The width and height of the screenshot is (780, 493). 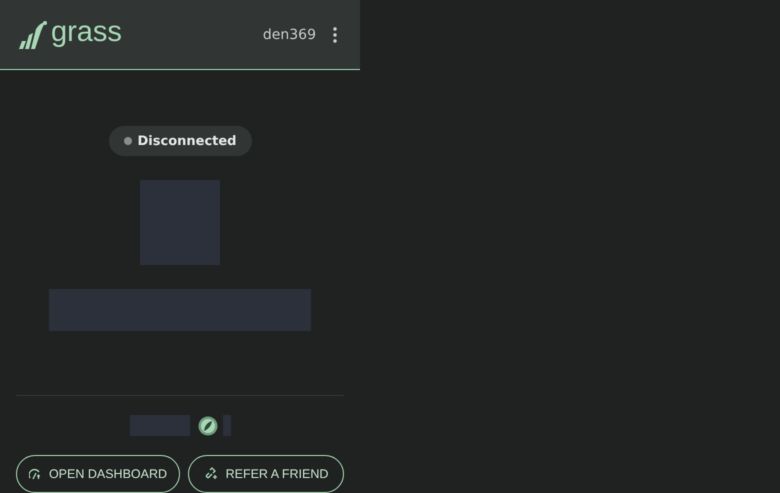 What do you see at coordinates (33, 34) in the screenshot?
I see `leaf-logo-icon` at bounding box center [33, 34].